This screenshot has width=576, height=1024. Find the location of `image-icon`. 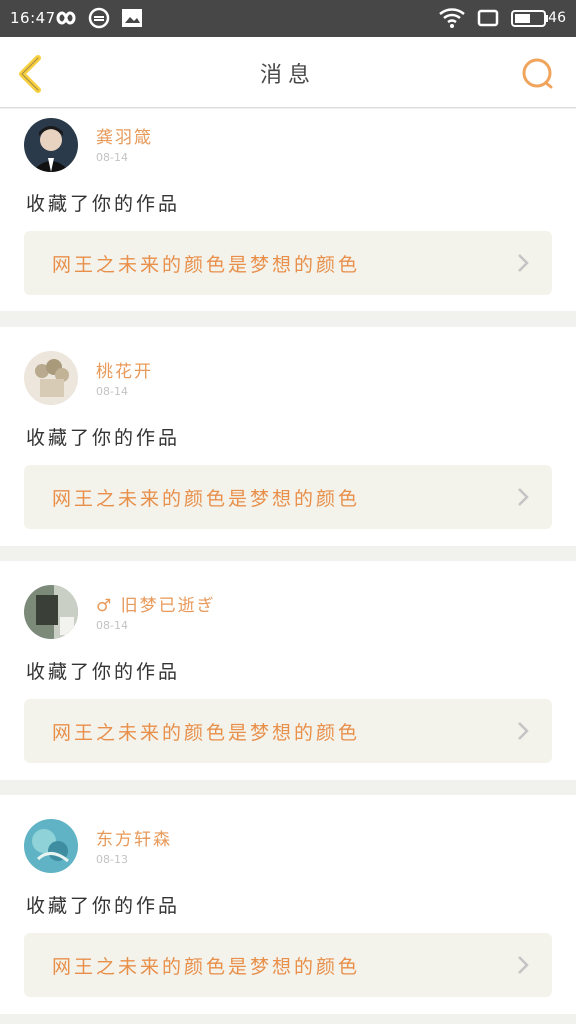

image-icon is located at coordinates (132, 18).